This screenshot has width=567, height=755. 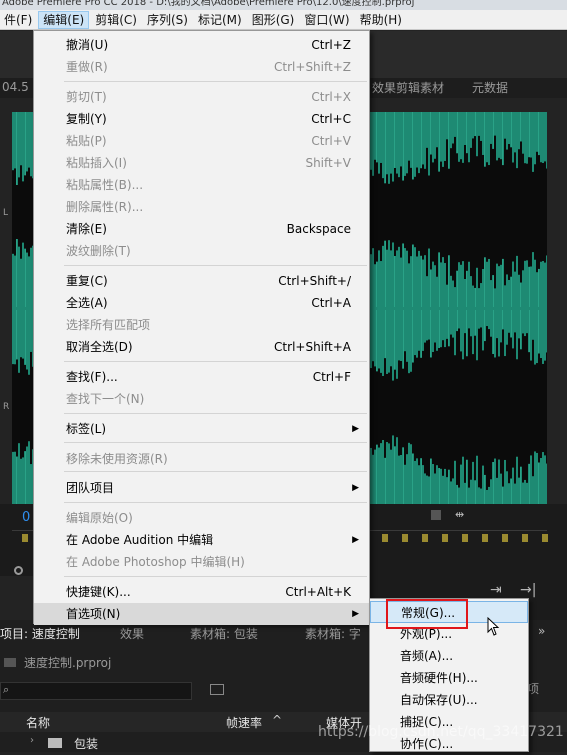 I want to click on menu-clip: 剪辑(C), so click(x=116, y=20).